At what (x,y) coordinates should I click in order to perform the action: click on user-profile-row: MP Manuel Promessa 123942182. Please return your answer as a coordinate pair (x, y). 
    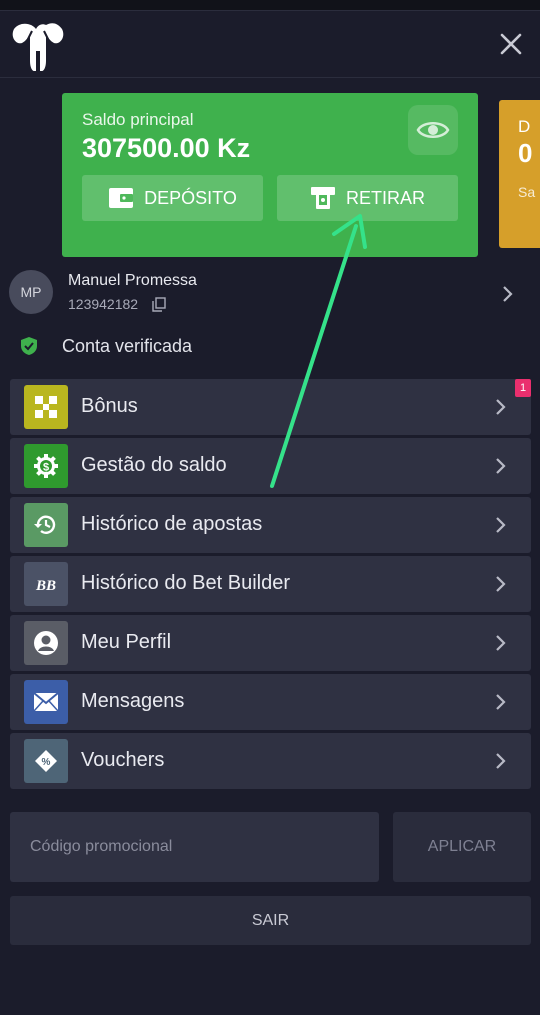
    Looking at the image, I should click on (270, 294).